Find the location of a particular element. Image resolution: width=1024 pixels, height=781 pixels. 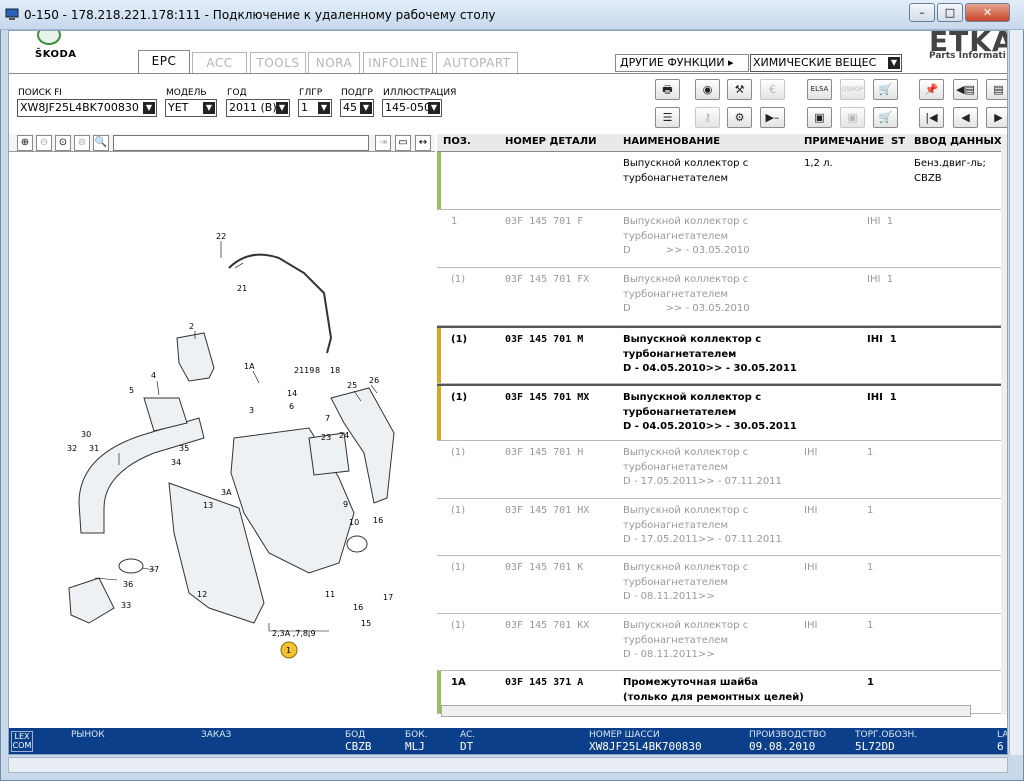

first-button: |◀ is located at coordinates (931, 117).